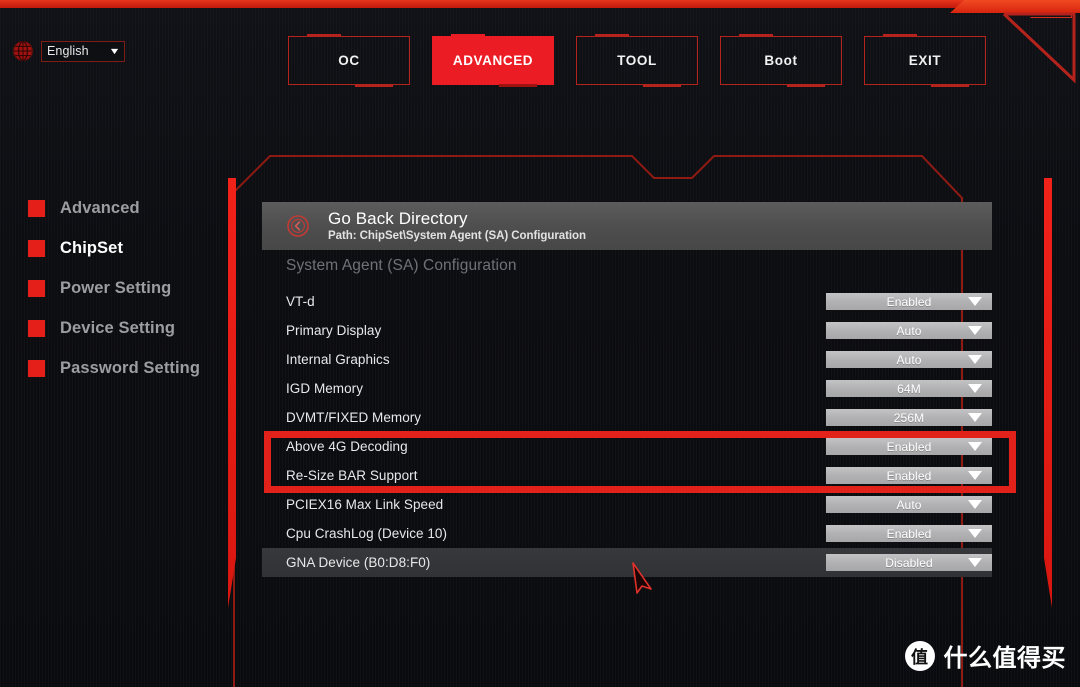  I want to click on table-row: Internal Graphics Auto, so click(627, 359).